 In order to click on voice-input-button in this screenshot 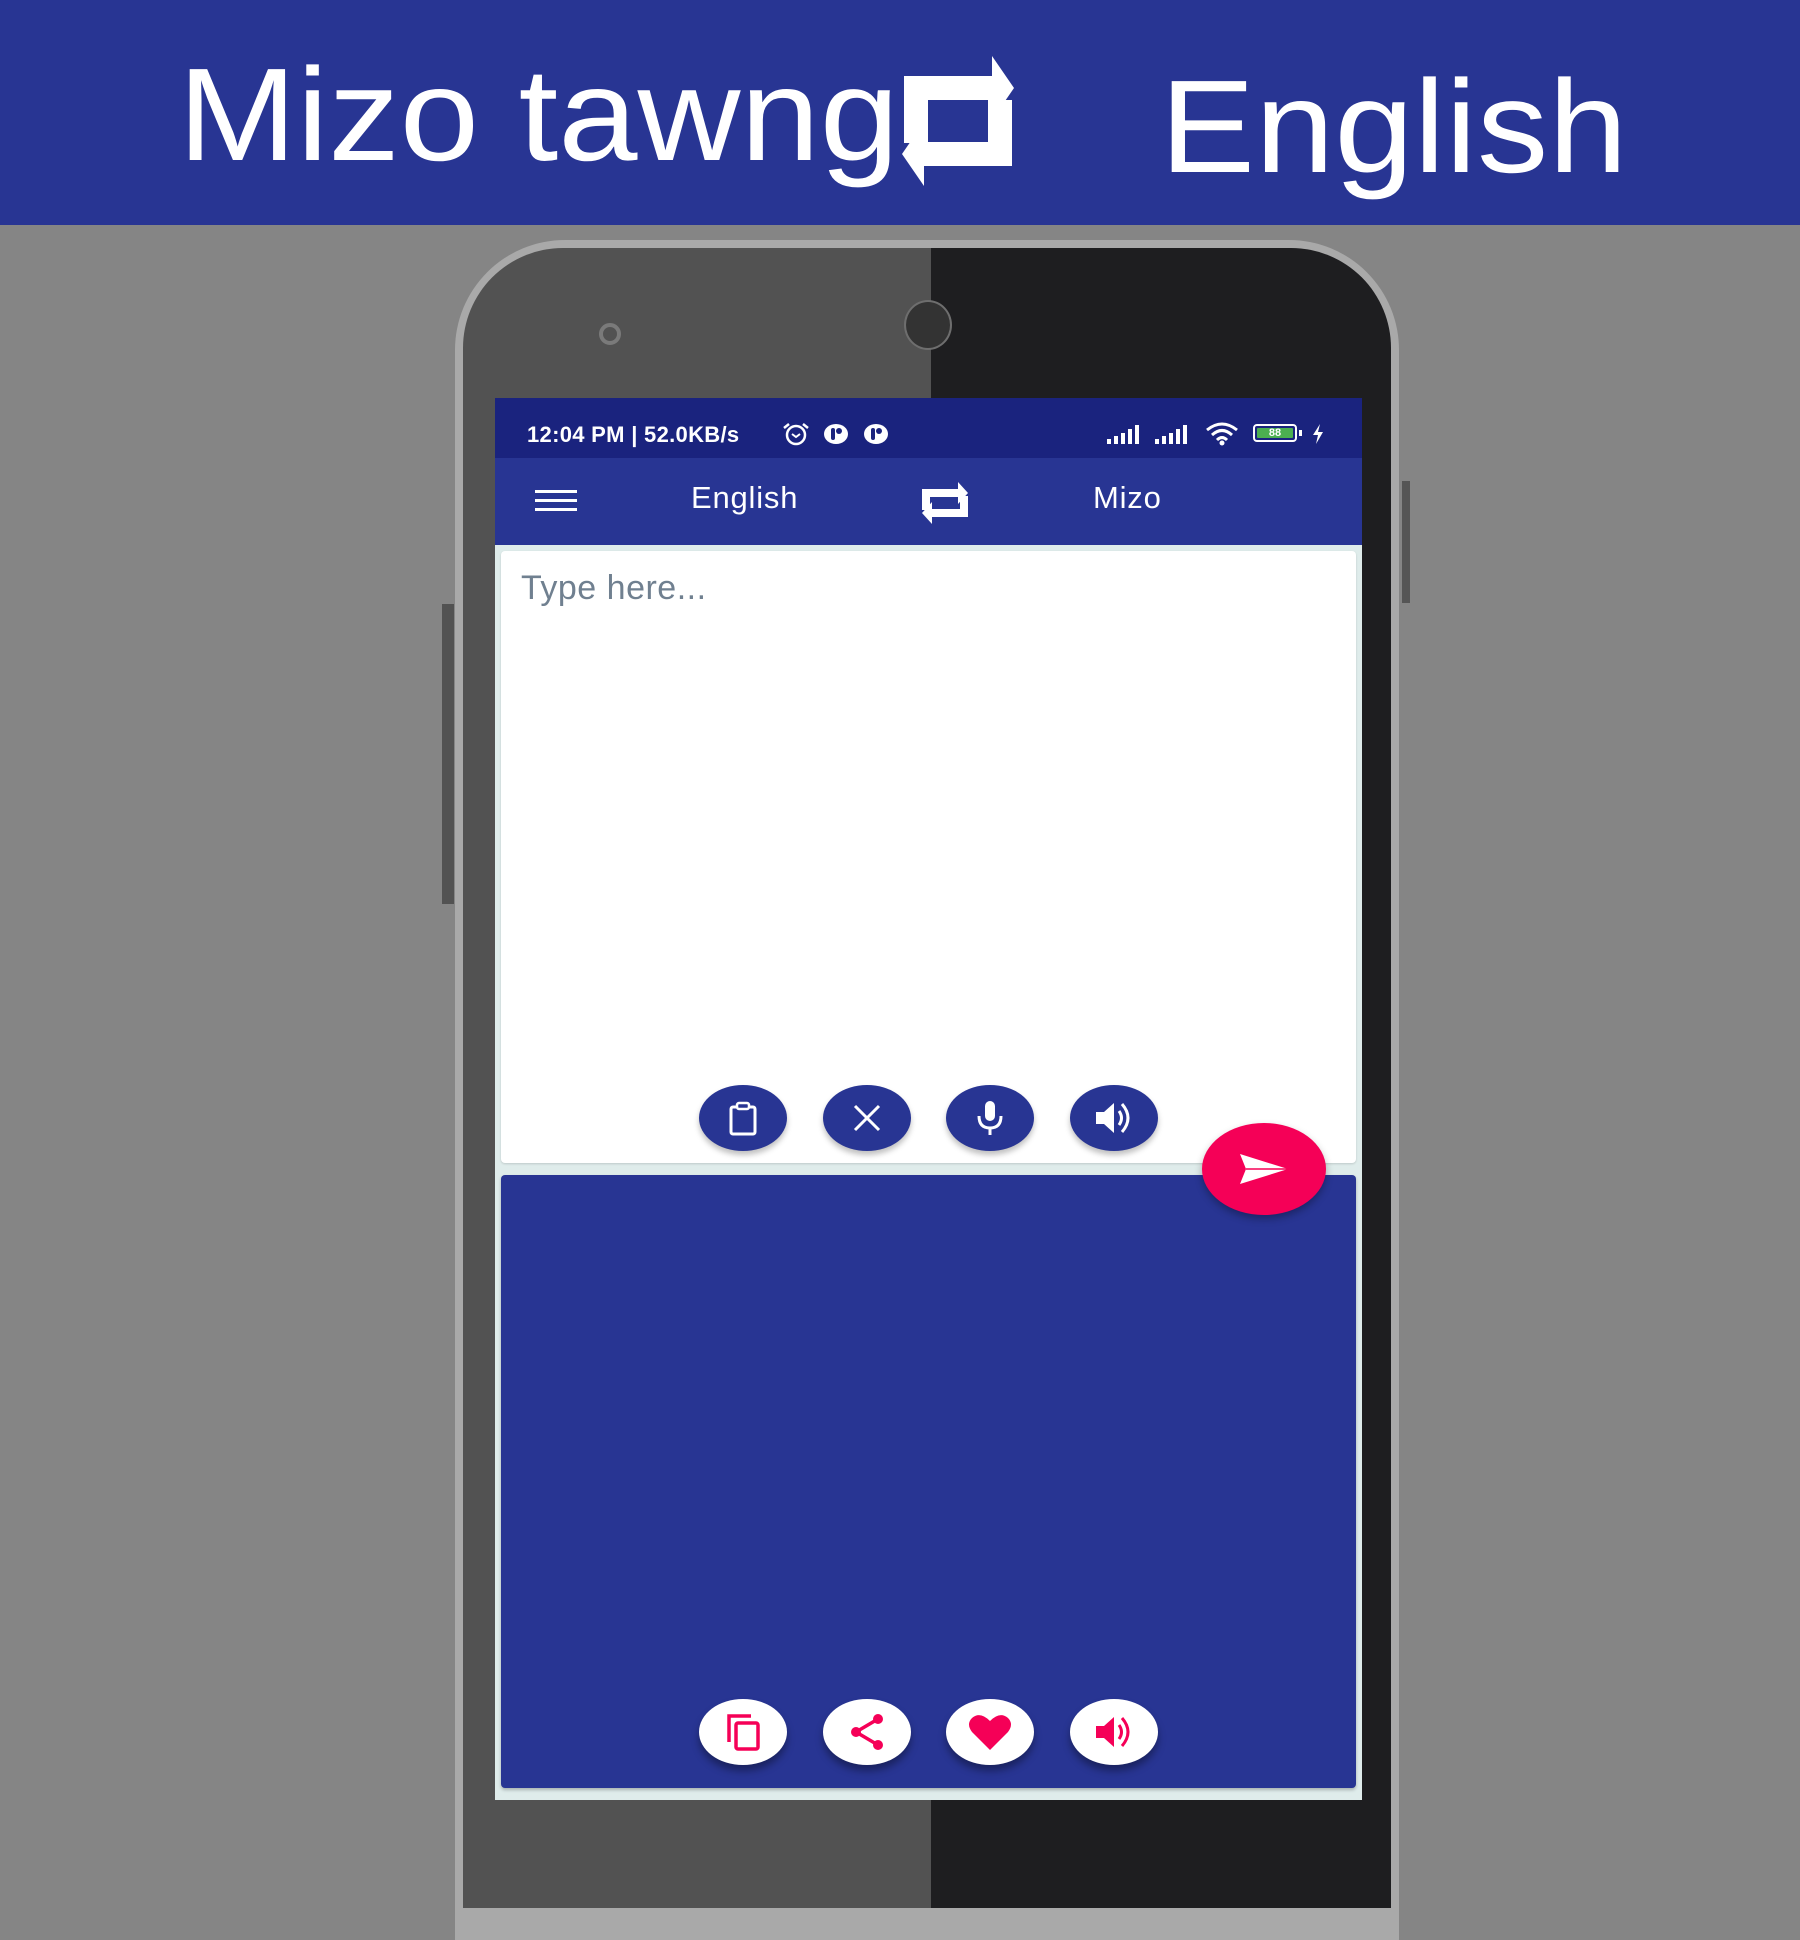, I will do `click(990, 1118)`.